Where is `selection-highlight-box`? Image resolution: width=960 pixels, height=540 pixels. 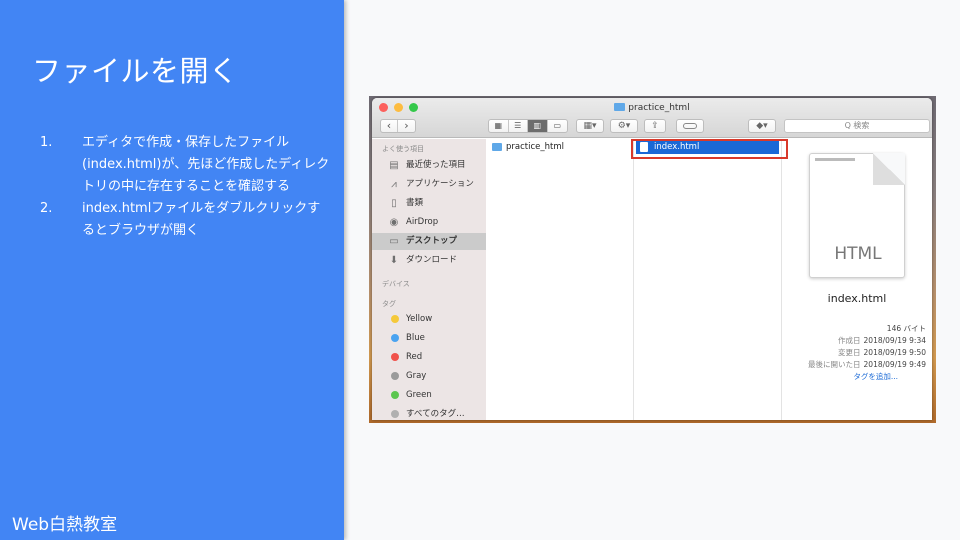
selection-highlight-box is located at coordinates (709, 149).